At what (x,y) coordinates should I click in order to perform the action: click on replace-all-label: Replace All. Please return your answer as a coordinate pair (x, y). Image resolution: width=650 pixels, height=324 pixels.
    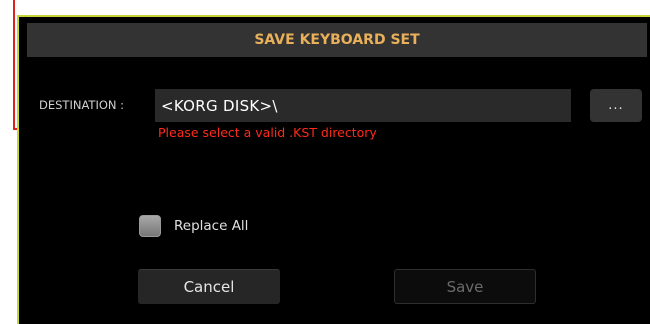
    Looking at the image, I should click on (211, 226).